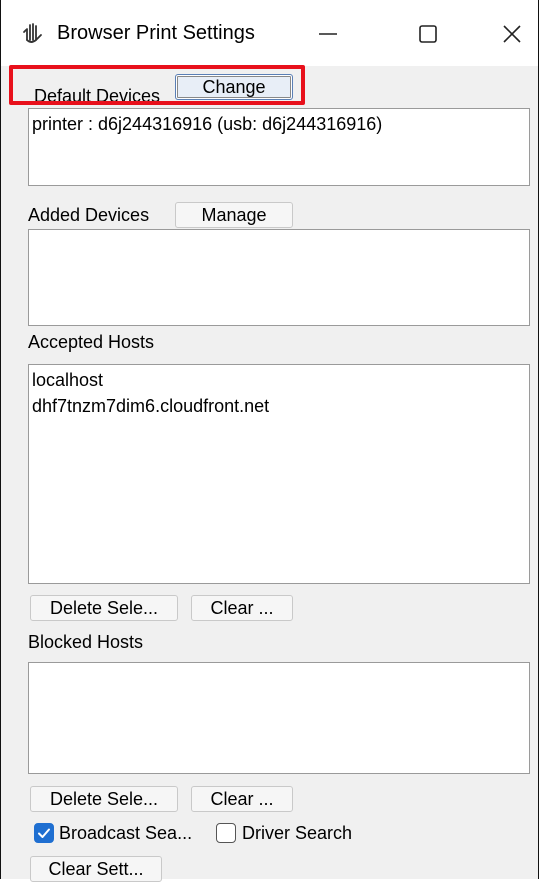 The width and height of the screenshot is (539, 882). What do you see at coordinates (297, 833) in the screenshot?
I see `driver-search-label: Driver Search` at bounding box center [297, 833].